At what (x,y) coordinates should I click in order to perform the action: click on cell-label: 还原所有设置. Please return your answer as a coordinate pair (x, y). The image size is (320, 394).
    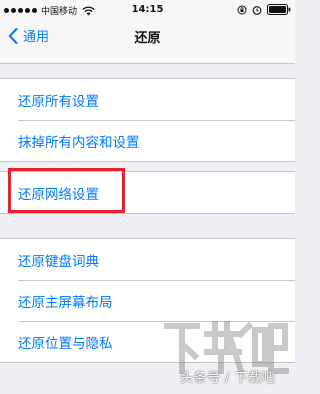
    Looking at the image, I should click on (58, 101).